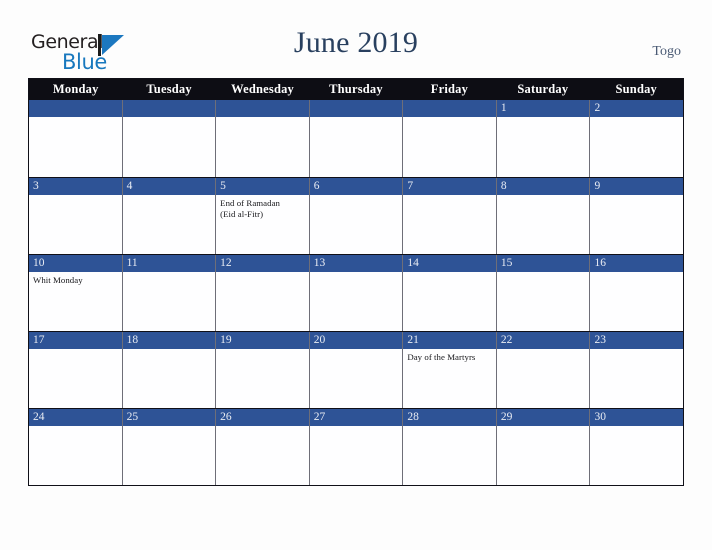  I want to click on calendar-day-cell: 20, so click(355, 370).